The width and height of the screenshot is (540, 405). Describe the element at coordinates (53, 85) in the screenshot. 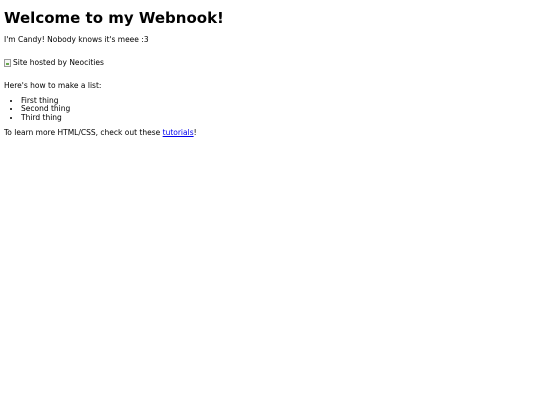

I see `list-intro-text: Here's how to make a list:` at that location.